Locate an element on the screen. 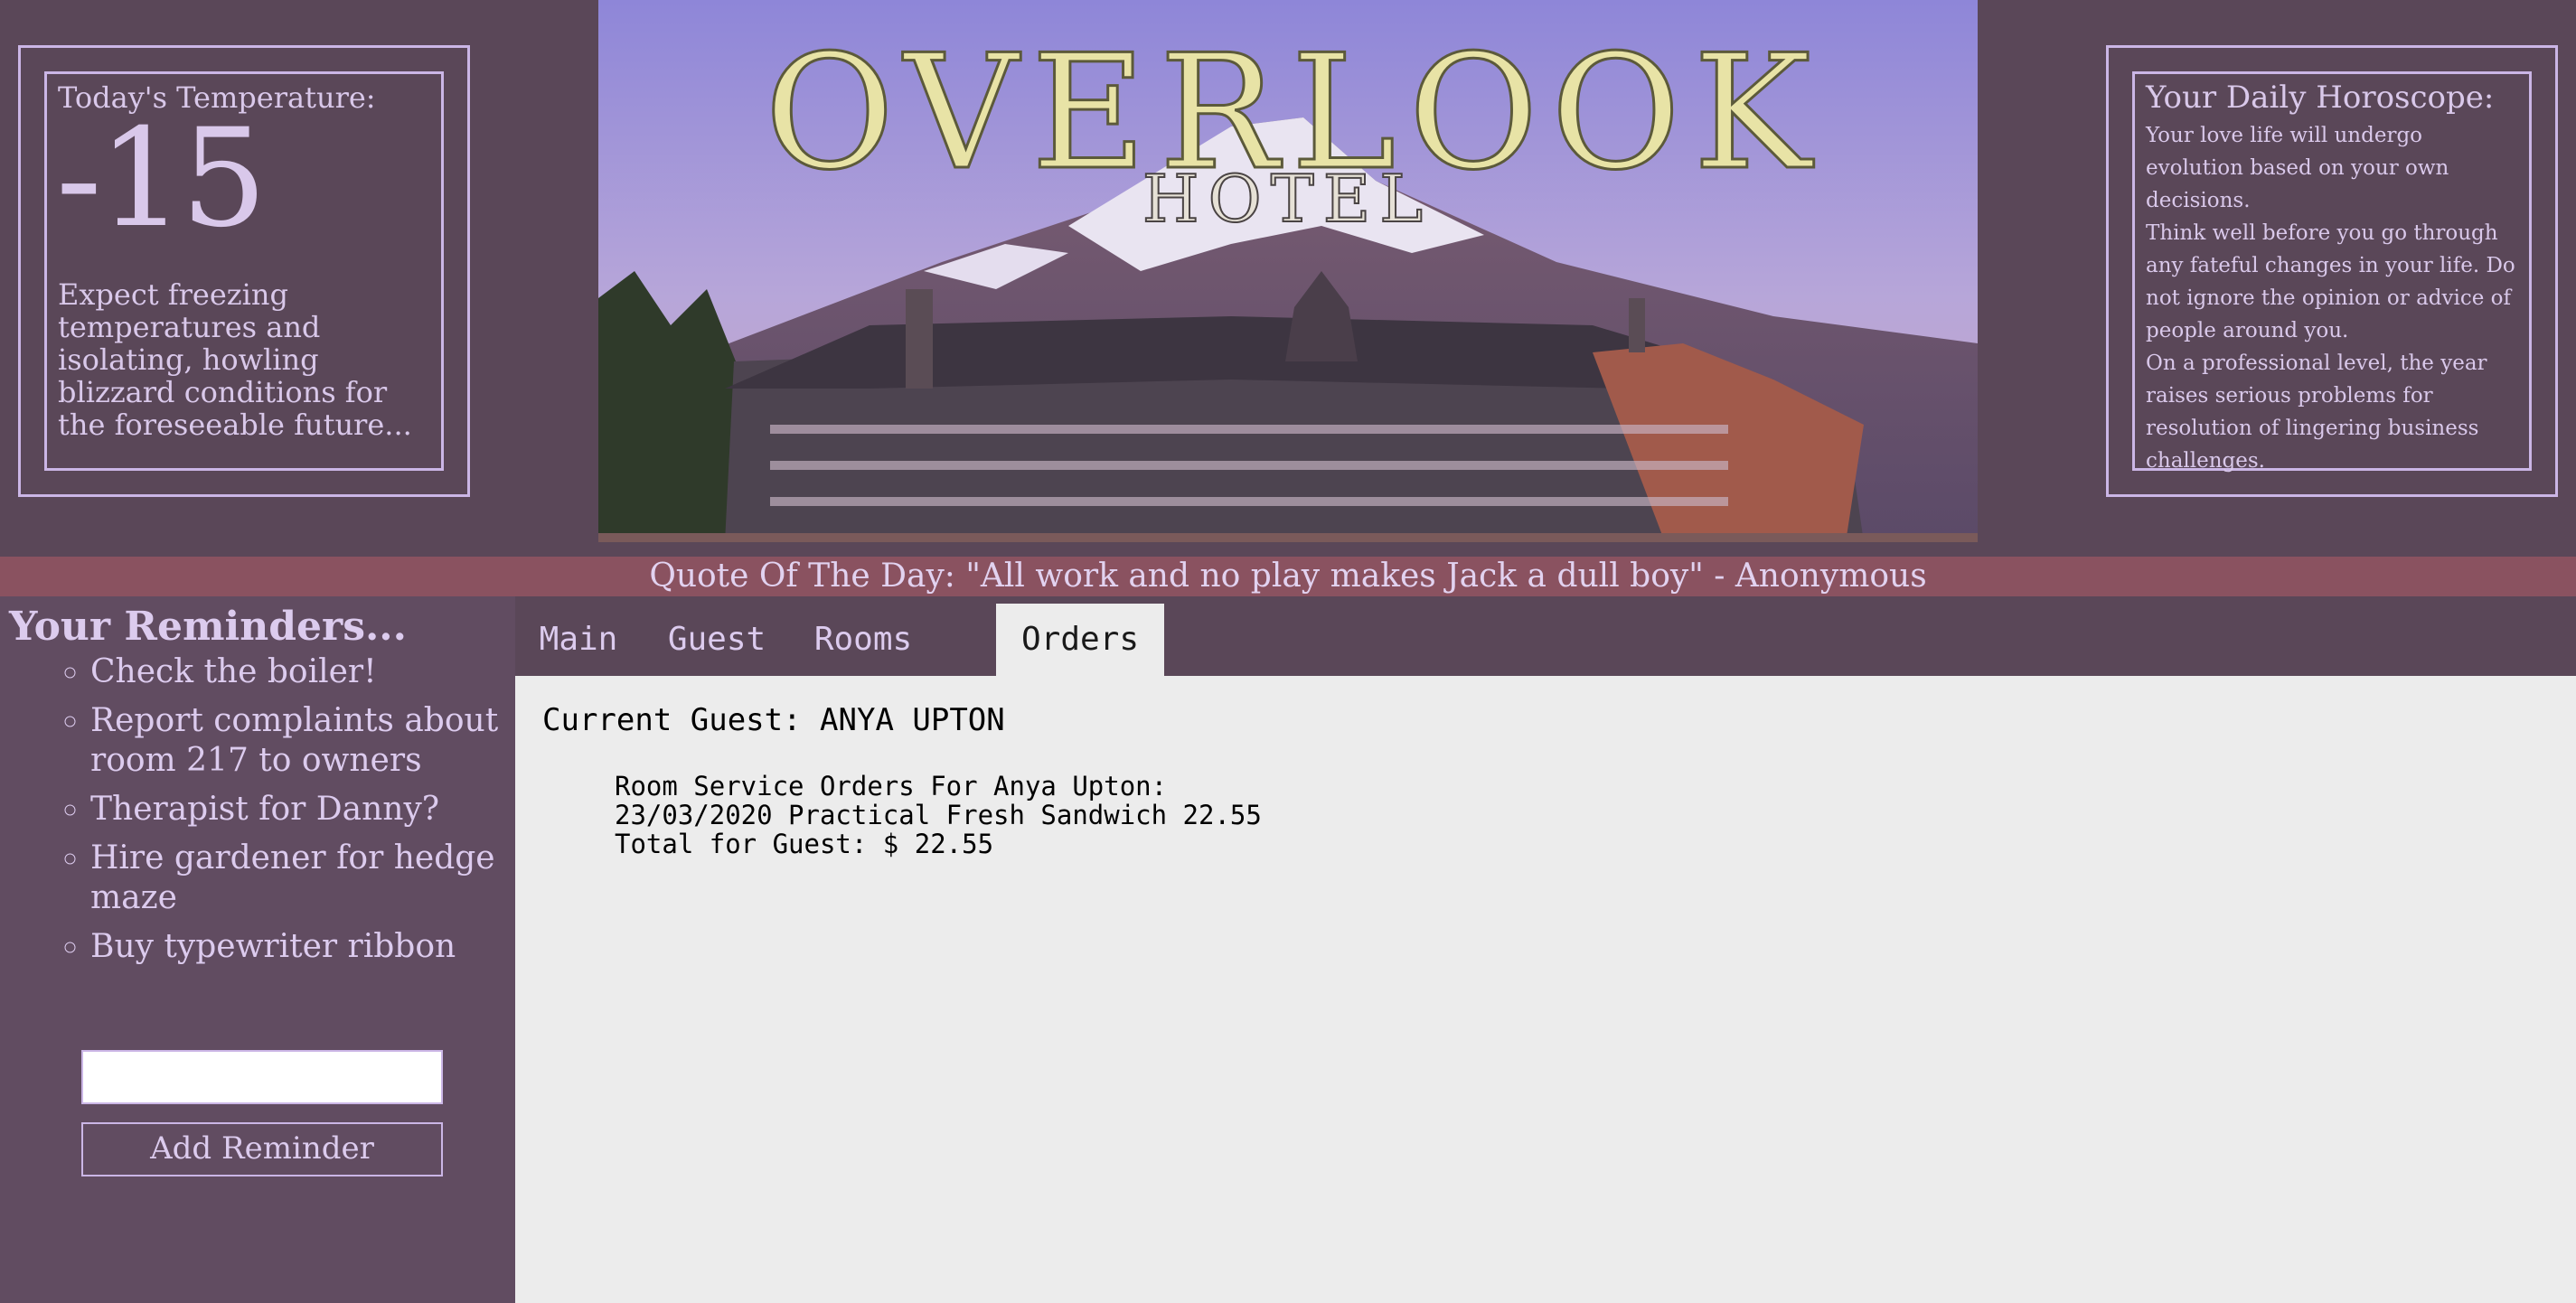 This screenshot has width=2576, height=1303. tab-orders: Orders is located at coordinates (1080, 640).